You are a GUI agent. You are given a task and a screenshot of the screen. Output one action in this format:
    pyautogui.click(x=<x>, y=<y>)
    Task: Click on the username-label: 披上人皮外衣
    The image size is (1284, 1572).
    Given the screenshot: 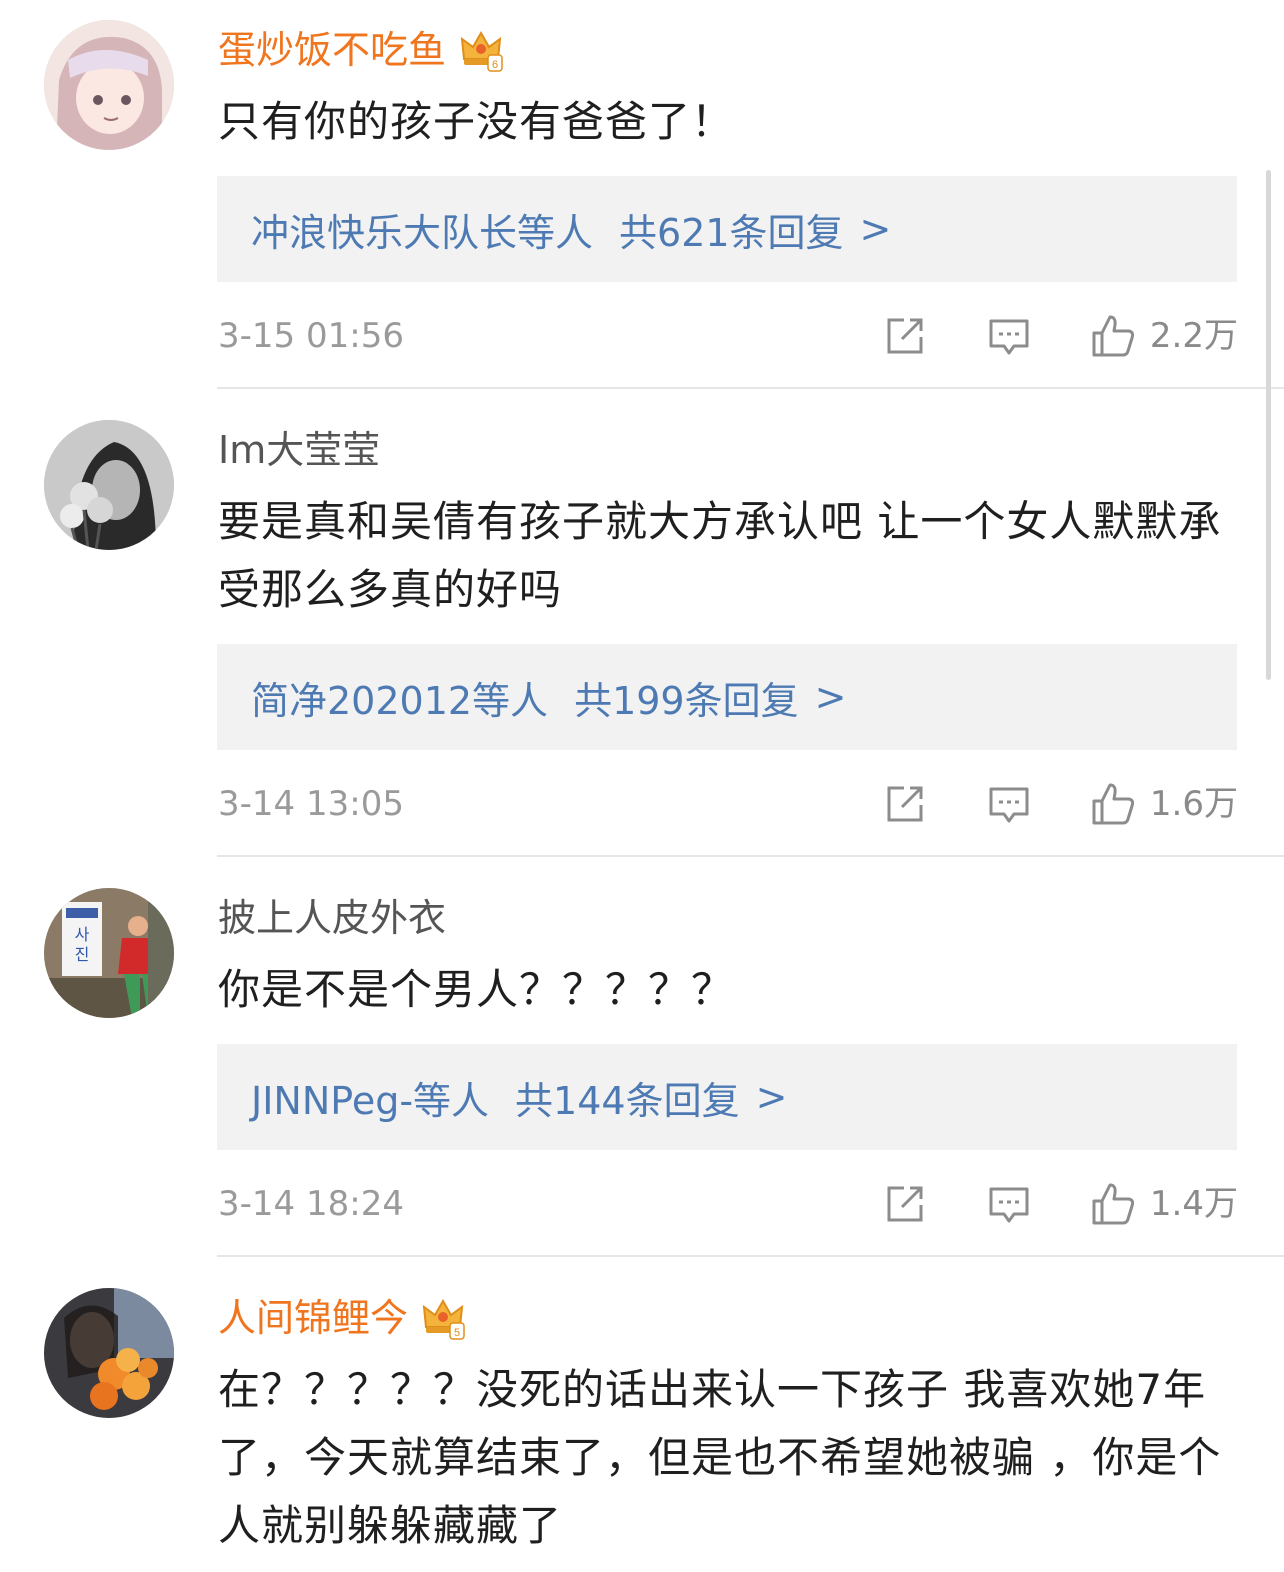 What is the action you would take?
    pyautogui.click(x=332, y=918)
    